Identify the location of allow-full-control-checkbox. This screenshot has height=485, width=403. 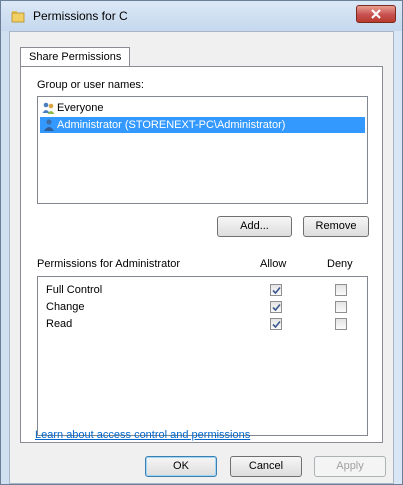
(276, 290).